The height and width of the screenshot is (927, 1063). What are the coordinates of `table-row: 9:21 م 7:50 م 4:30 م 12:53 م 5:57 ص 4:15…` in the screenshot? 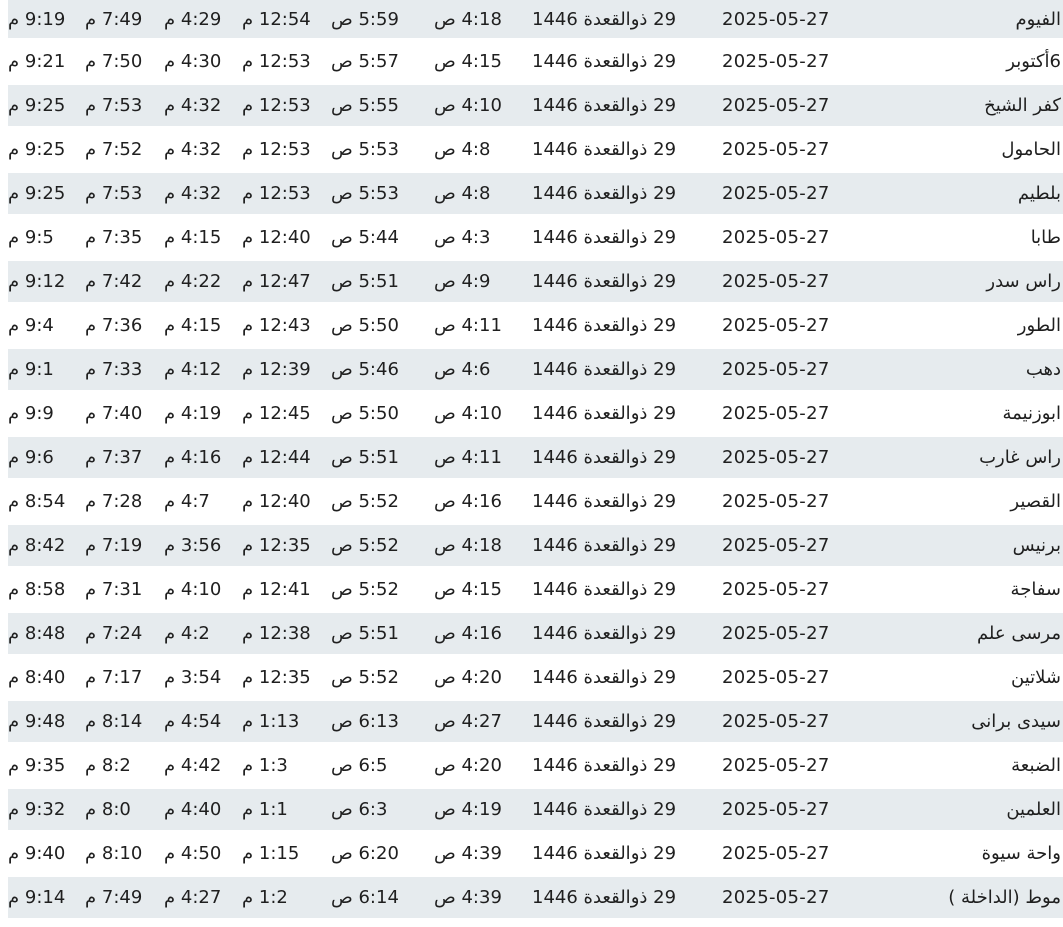 It's located at (535, 63).